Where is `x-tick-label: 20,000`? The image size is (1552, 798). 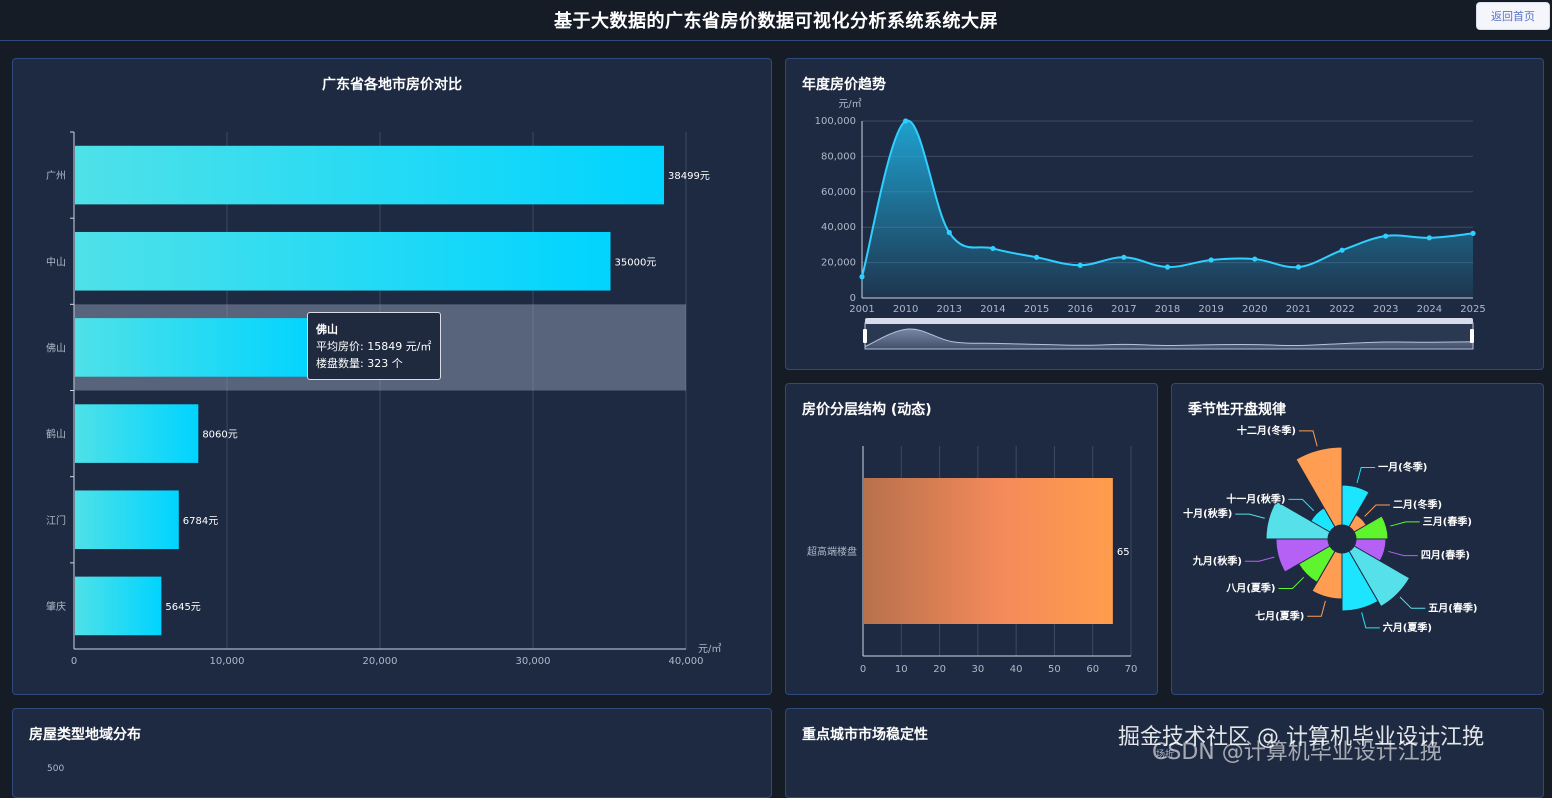 x-tick-label: 20,000 is located at coordinates (380, 661).